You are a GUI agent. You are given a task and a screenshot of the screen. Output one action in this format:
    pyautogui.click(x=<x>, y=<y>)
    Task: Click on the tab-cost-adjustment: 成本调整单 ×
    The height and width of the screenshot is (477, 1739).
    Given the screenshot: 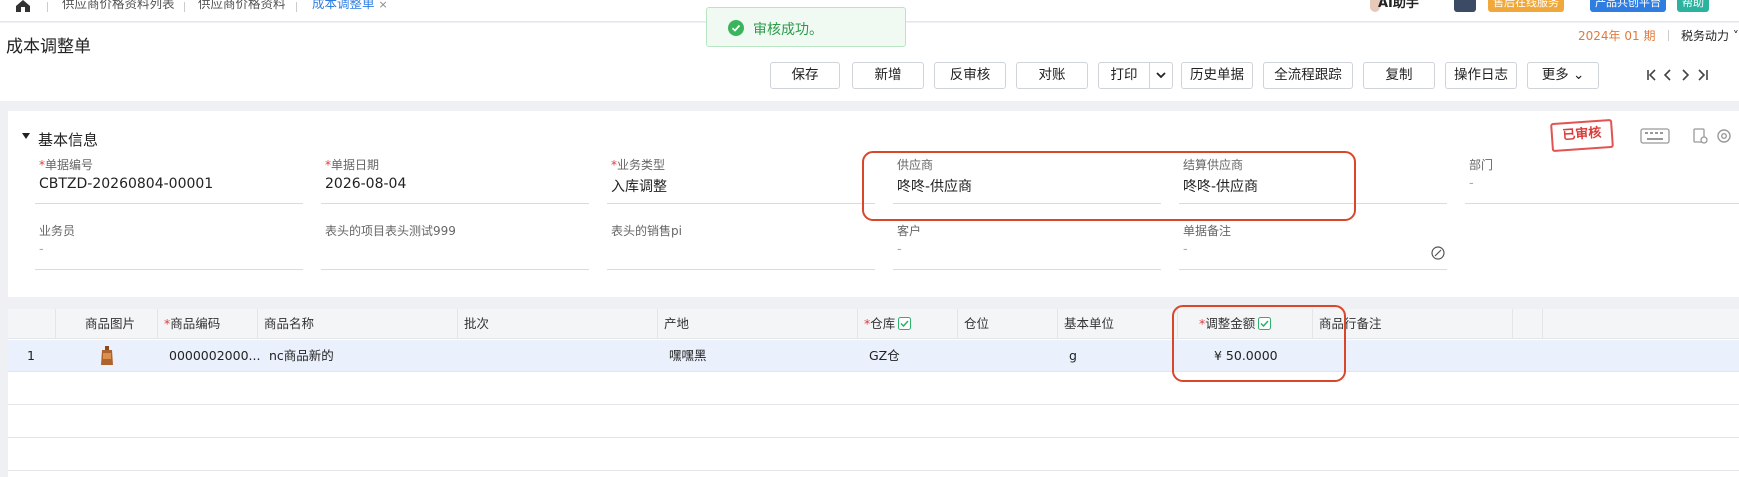 What is the action you would take?
    pyautogui.click(x=350, y=11)
    